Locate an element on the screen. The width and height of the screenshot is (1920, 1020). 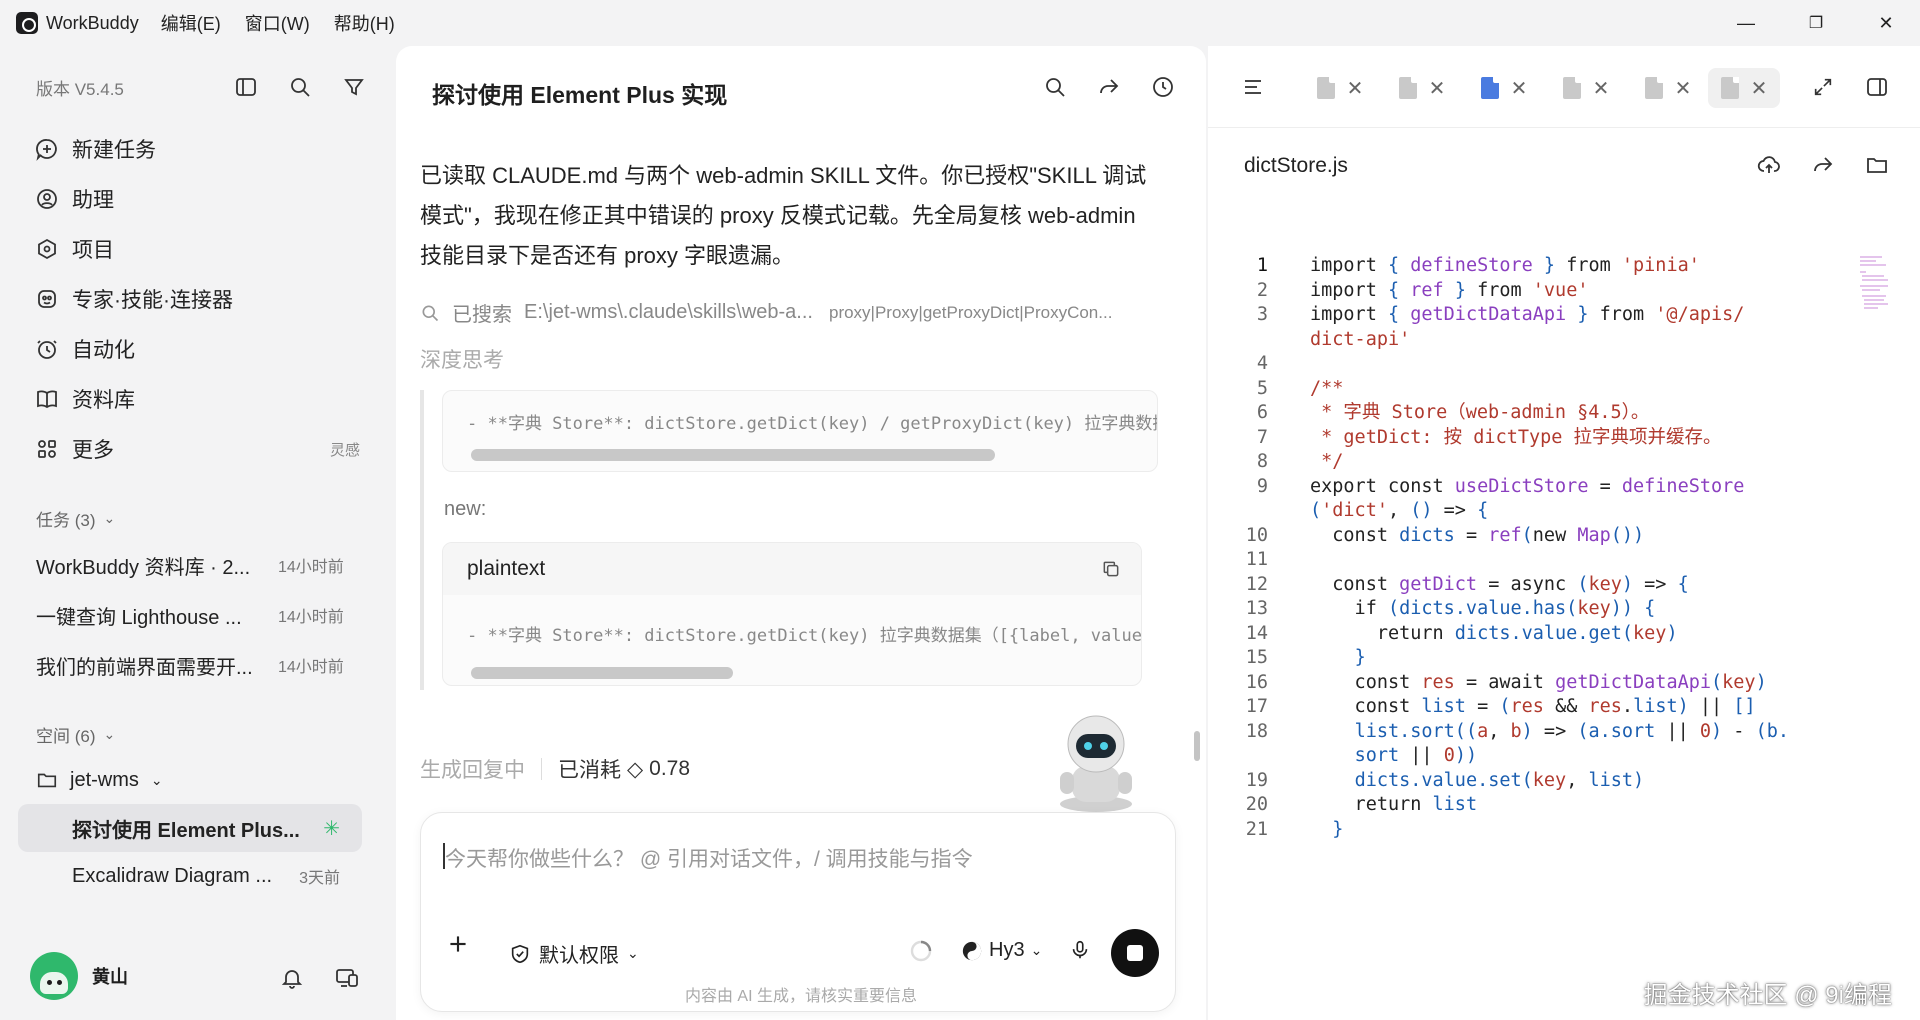
folder-icon is located at coordinates (1877, 165).